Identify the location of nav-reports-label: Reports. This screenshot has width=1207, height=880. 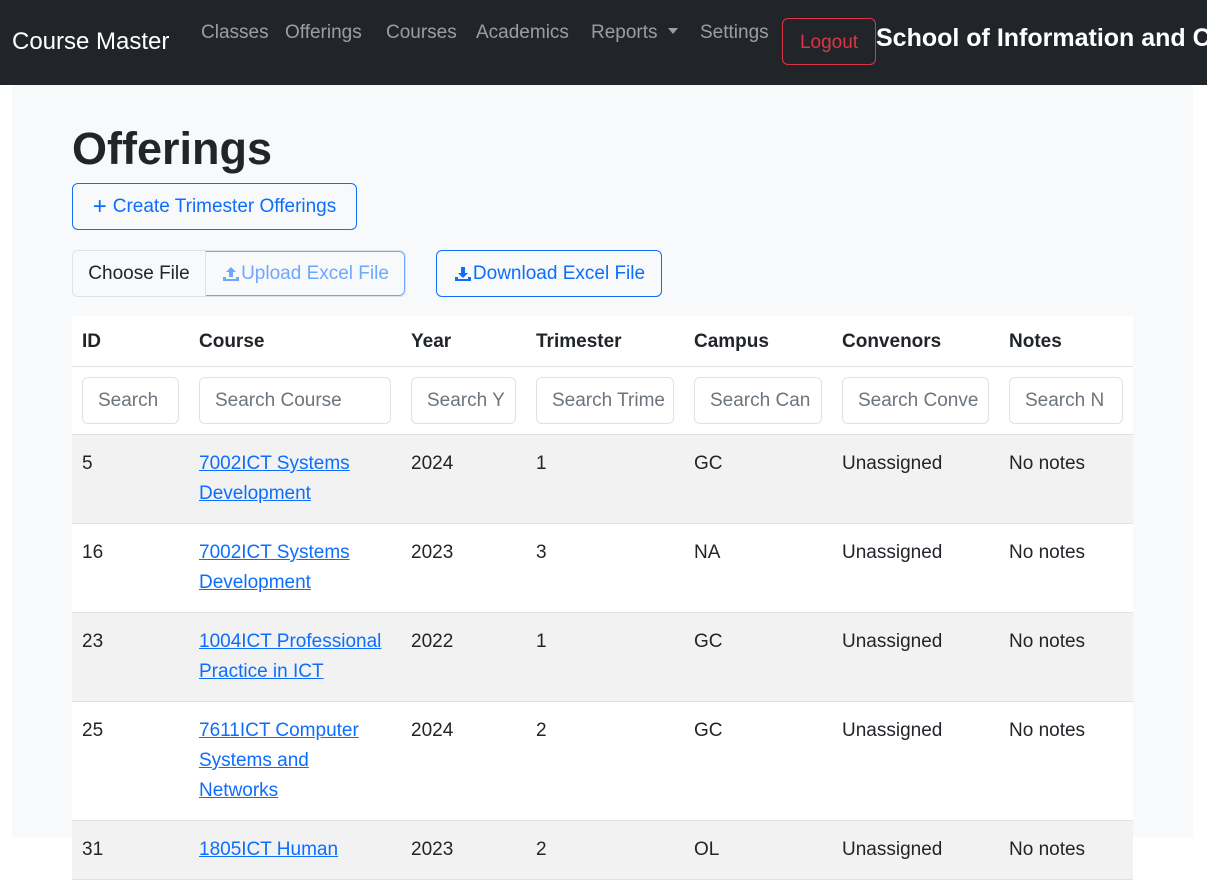
(624, 32).